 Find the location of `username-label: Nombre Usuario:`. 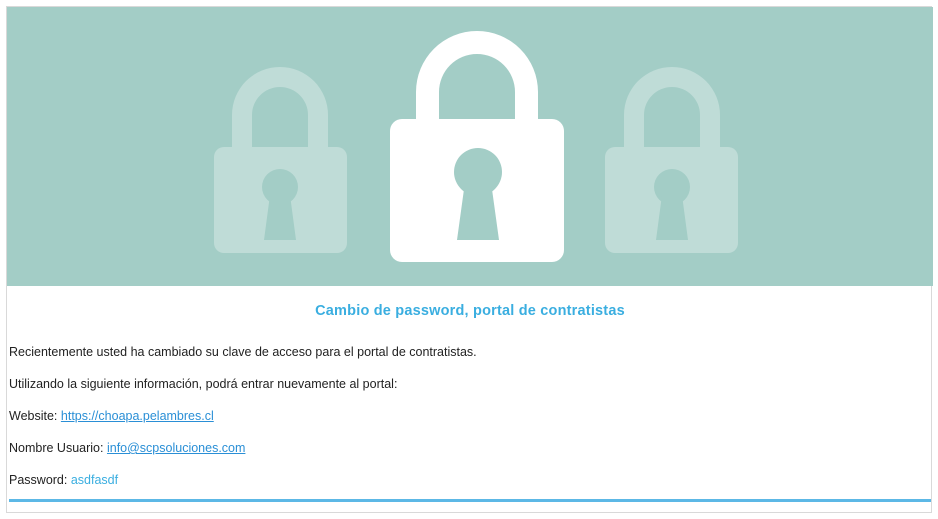

username-label: Nombre Usuario: is located at coordinates (56, 448).